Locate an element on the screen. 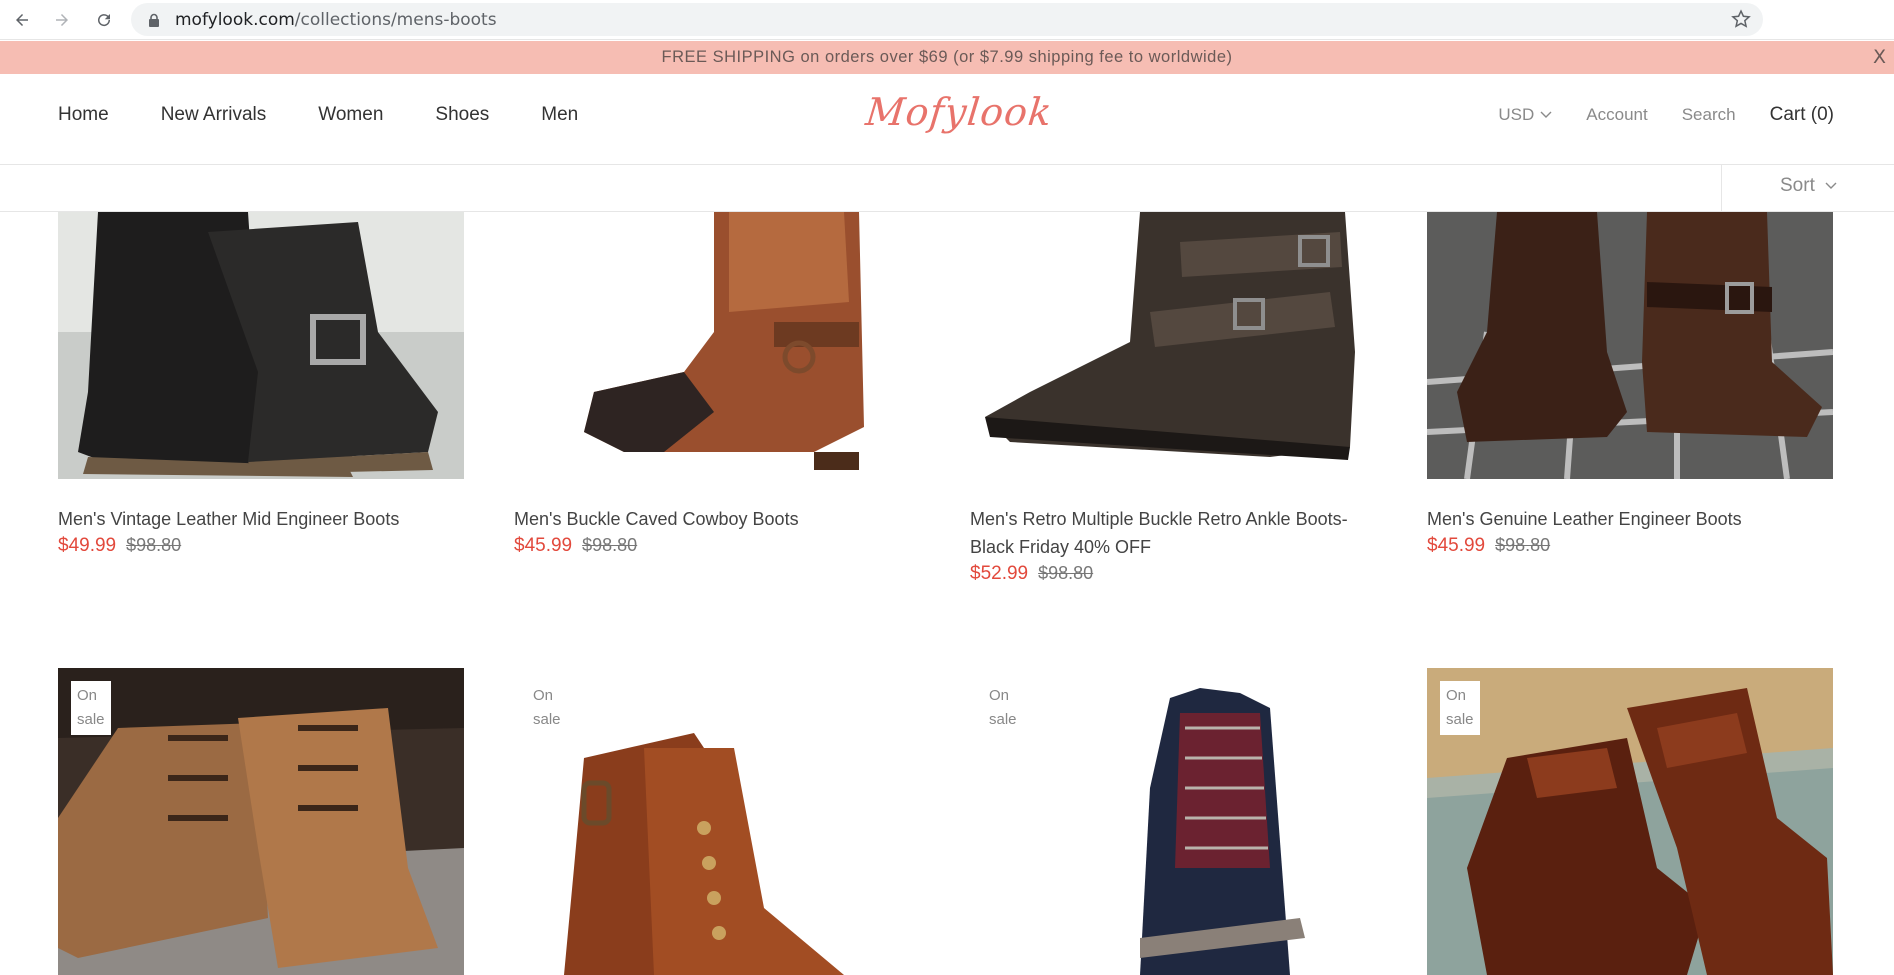  sort-button: Sort is located at coordinates (1808, 186).